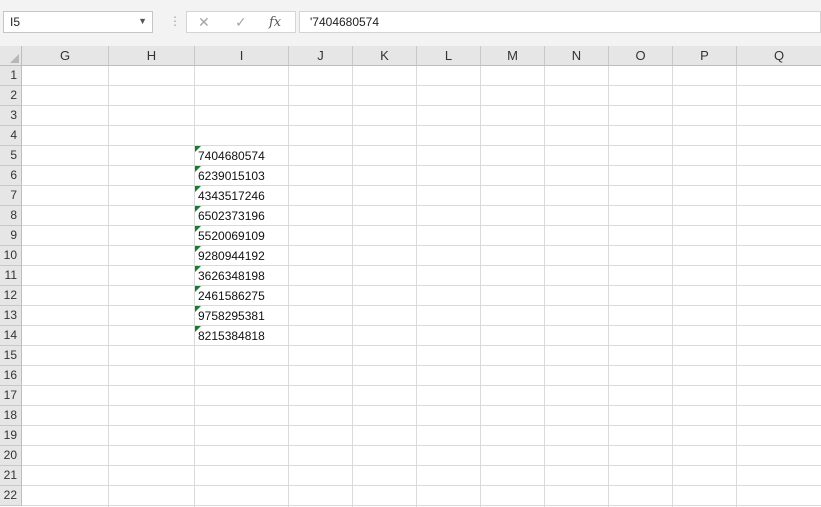  Describe the element at coordinates (15, 22) in the screenshot. I see `name-box-value: I5` at that location.